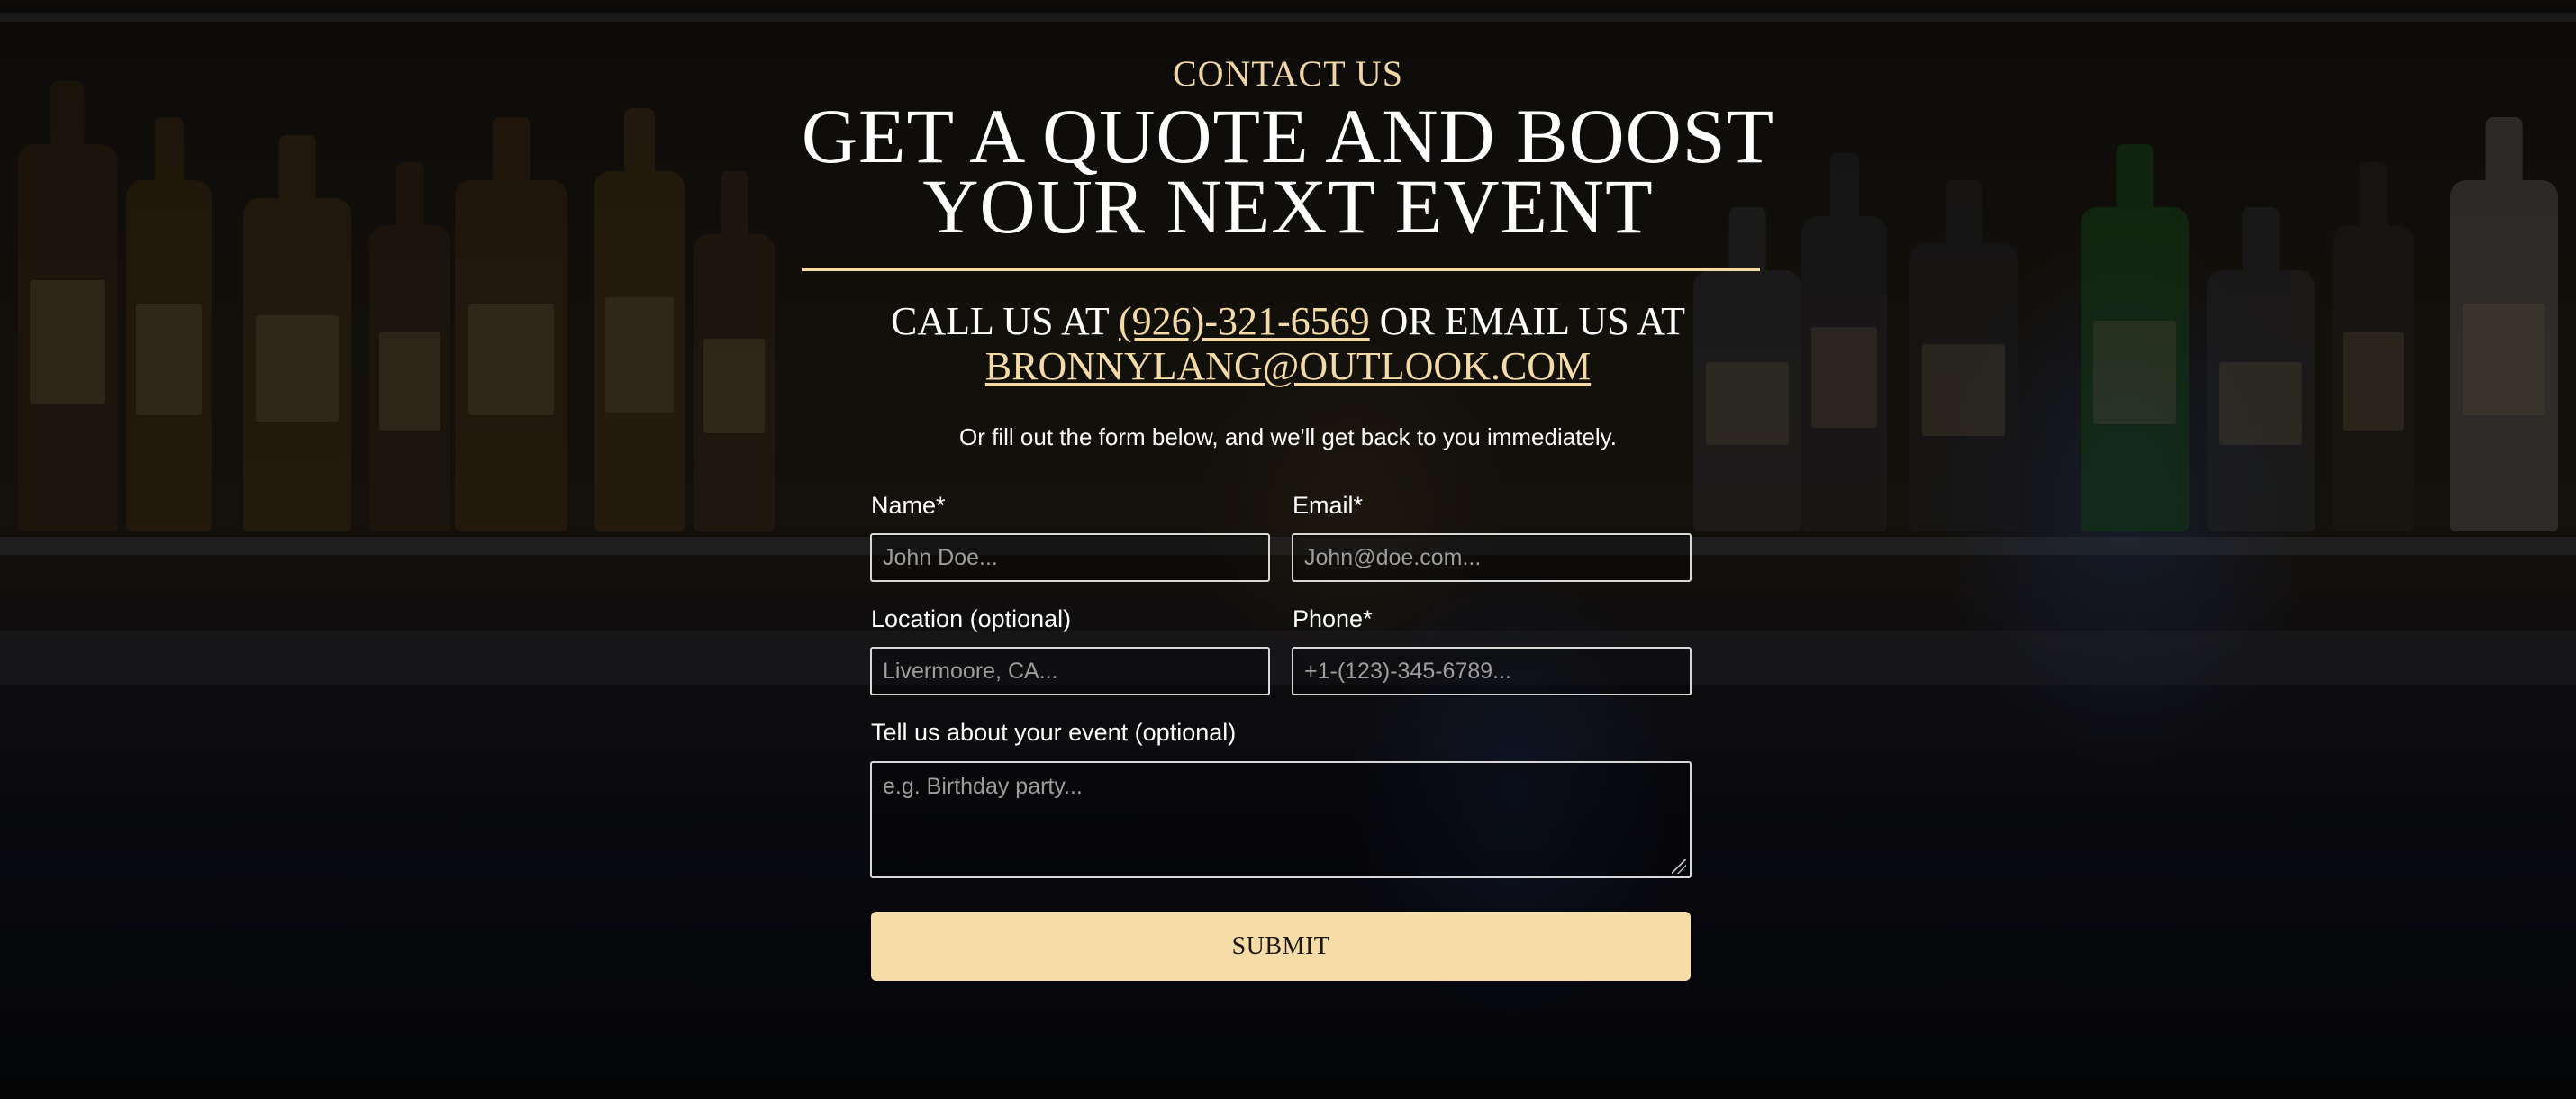 The image size is (2576, 1099). Describe the element at coordinates (1281, 819) in the screenshot. I see `event-details-textarea` at that location.